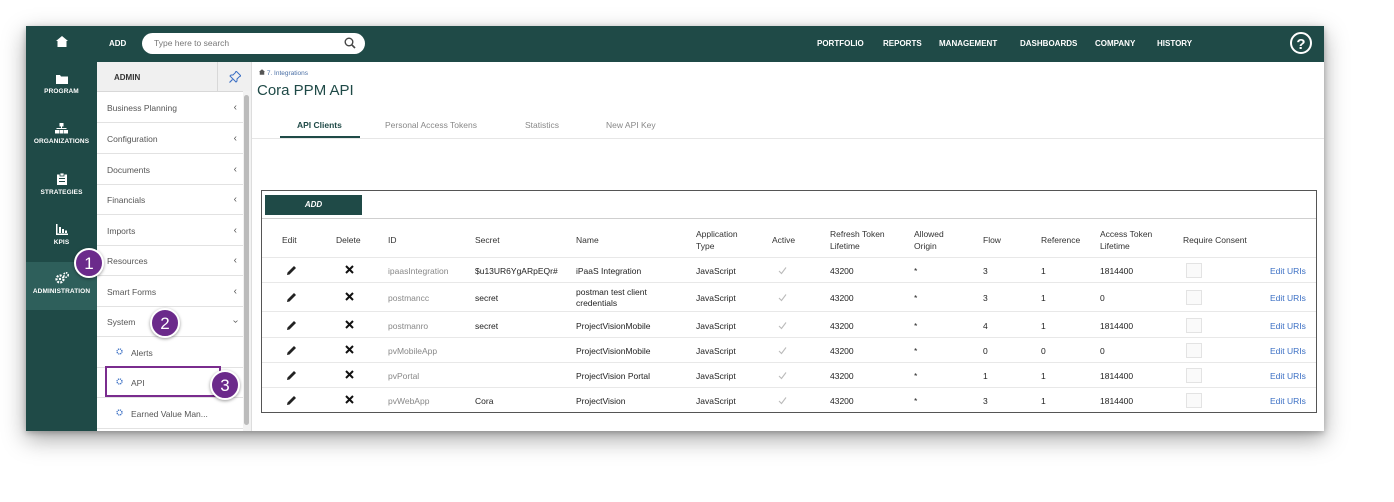 This screenshot has height=502, width=1394. What do you see at coordinates (132, 139) in the screenshot?
I see `menu-label: Configuration` at bounding box center [132, 139].